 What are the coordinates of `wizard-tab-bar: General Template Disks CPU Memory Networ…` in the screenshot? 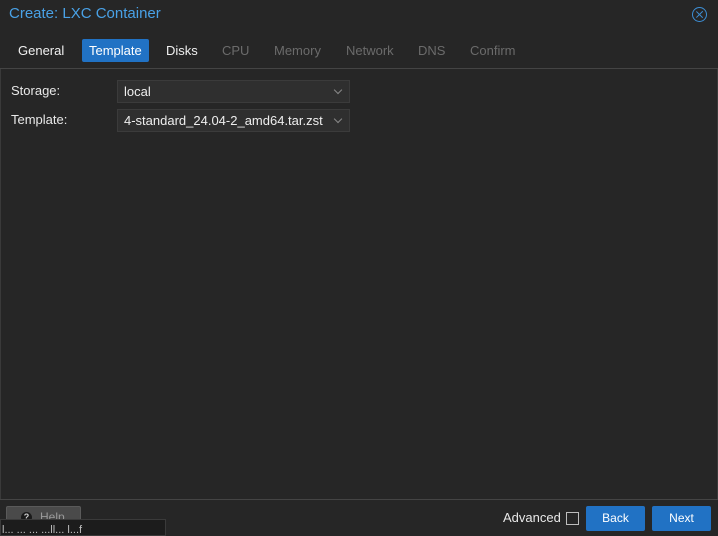 It's located at (359, 50).